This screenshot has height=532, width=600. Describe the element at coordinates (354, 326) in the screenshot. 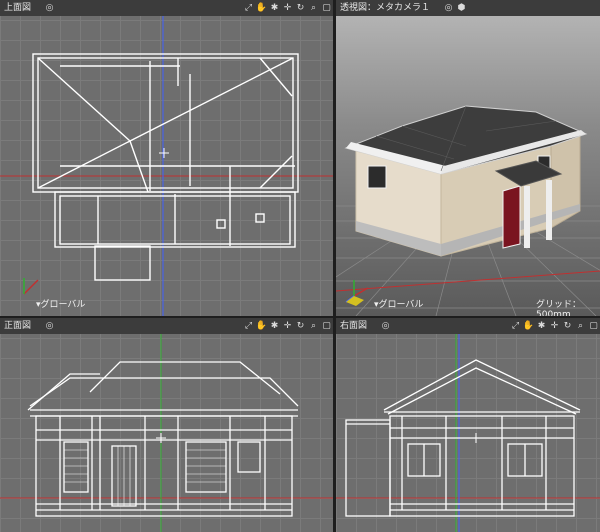

I see `view-title: 右面図` at that location.